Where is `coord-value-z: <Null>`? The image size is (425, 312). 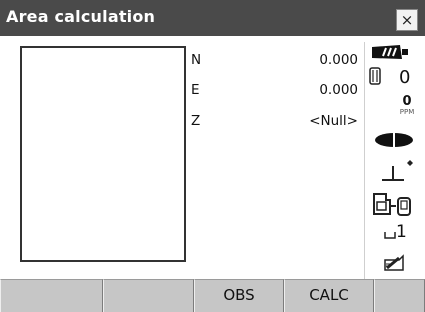 coord-value-z: <Null> is located at coordinates (333, 121).